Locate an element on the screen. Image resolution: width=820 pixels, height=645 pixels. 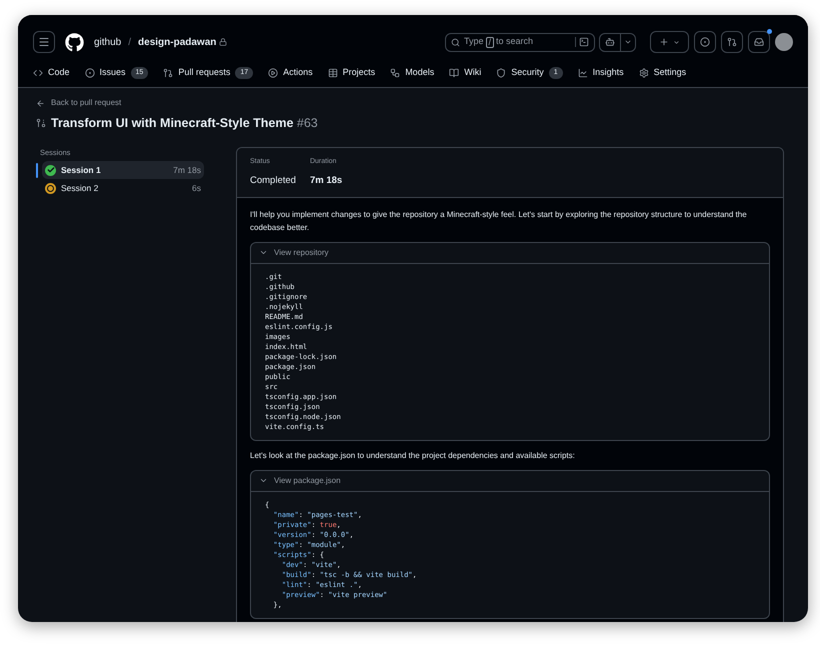
session-item: Session 2 6s is located at coordinates (123, 188).